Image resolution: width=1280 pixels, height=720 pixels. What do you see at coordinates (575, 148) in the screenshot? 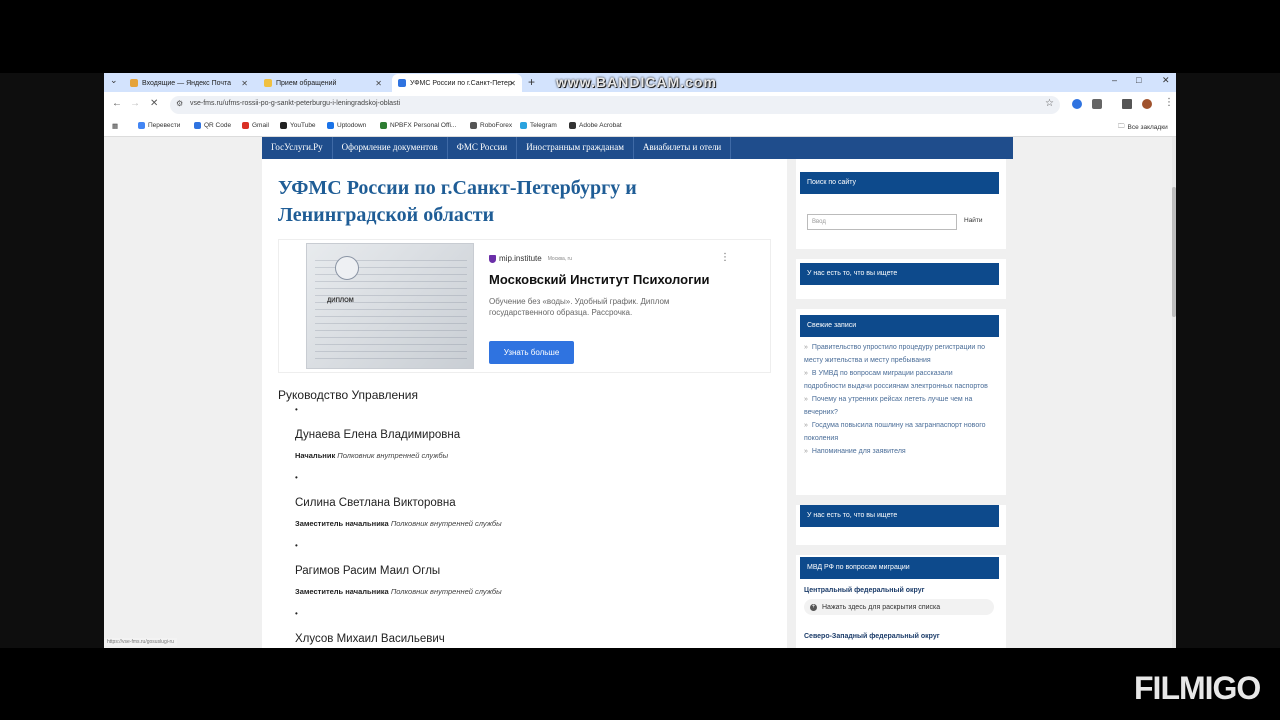
I see `nav-item-foreigners: Иностранным гражданам` at bounding box center [575, 148].